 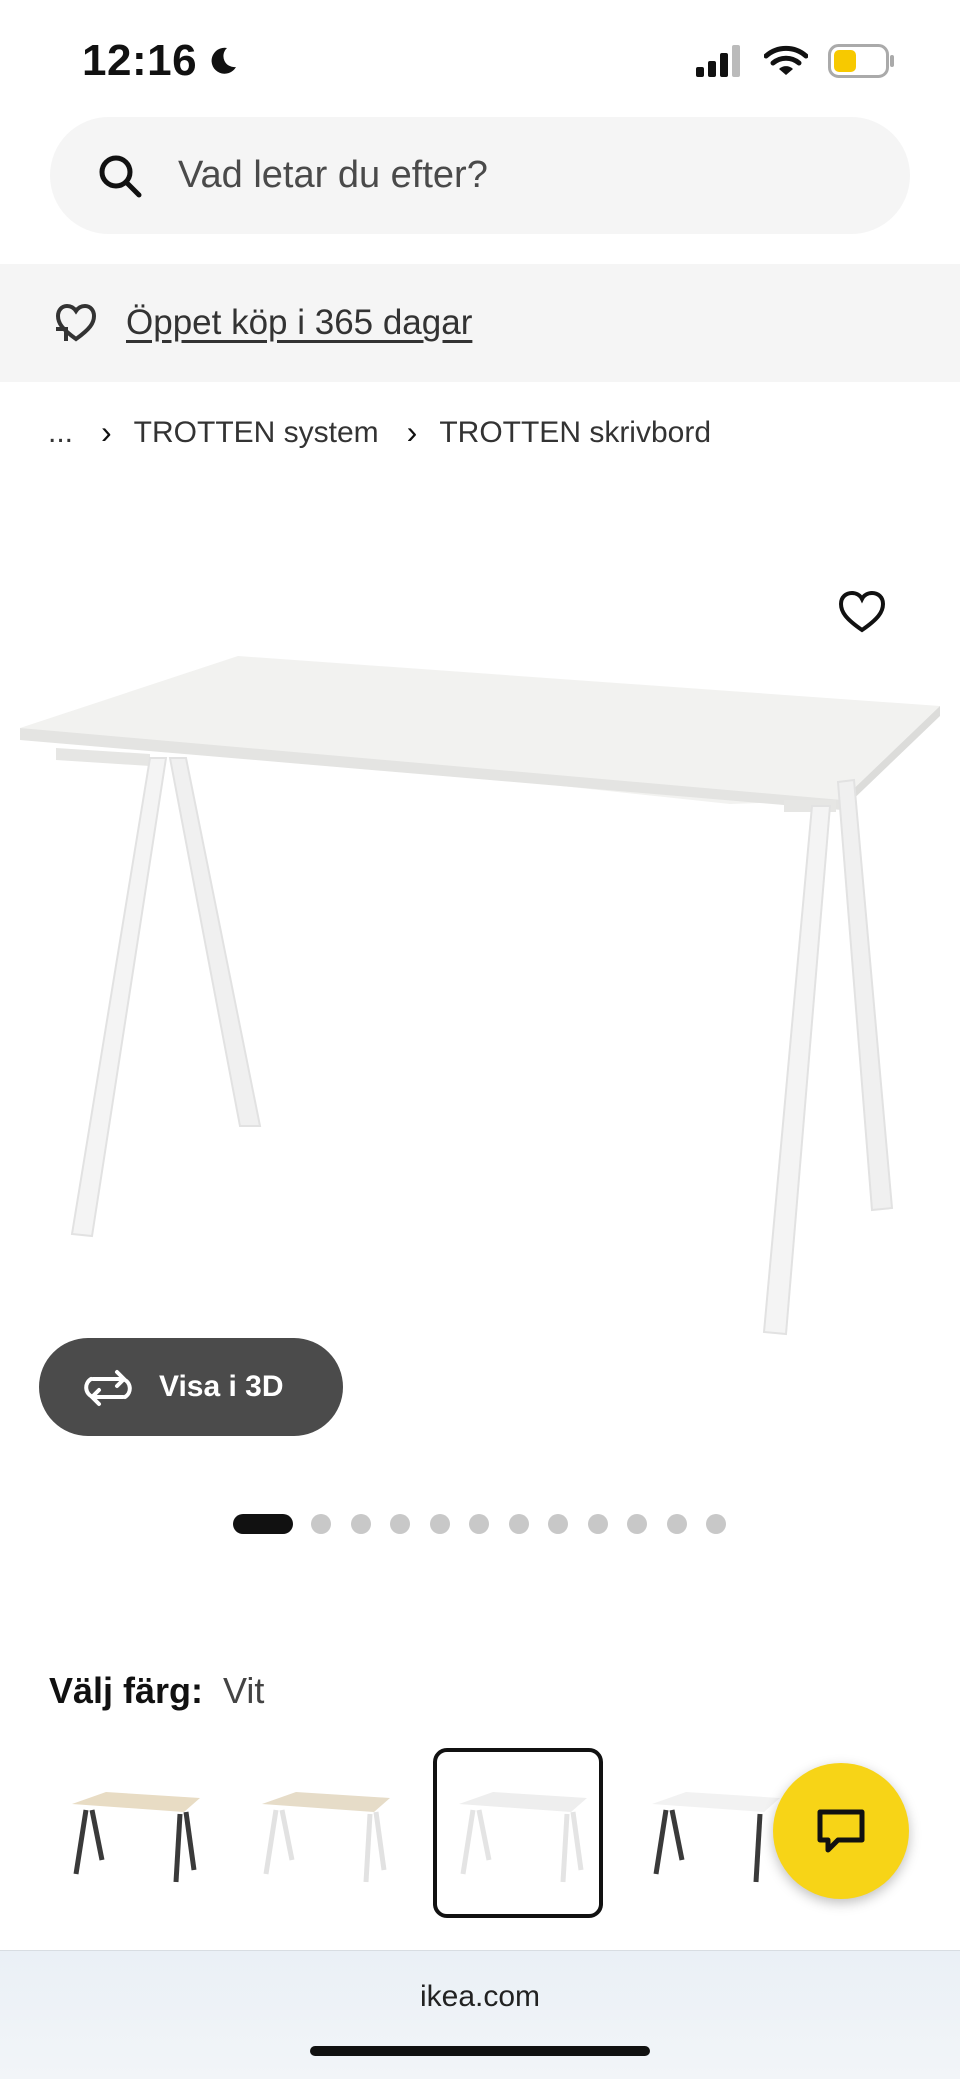 I want to click on search-icon, so click(x=120, y=176).